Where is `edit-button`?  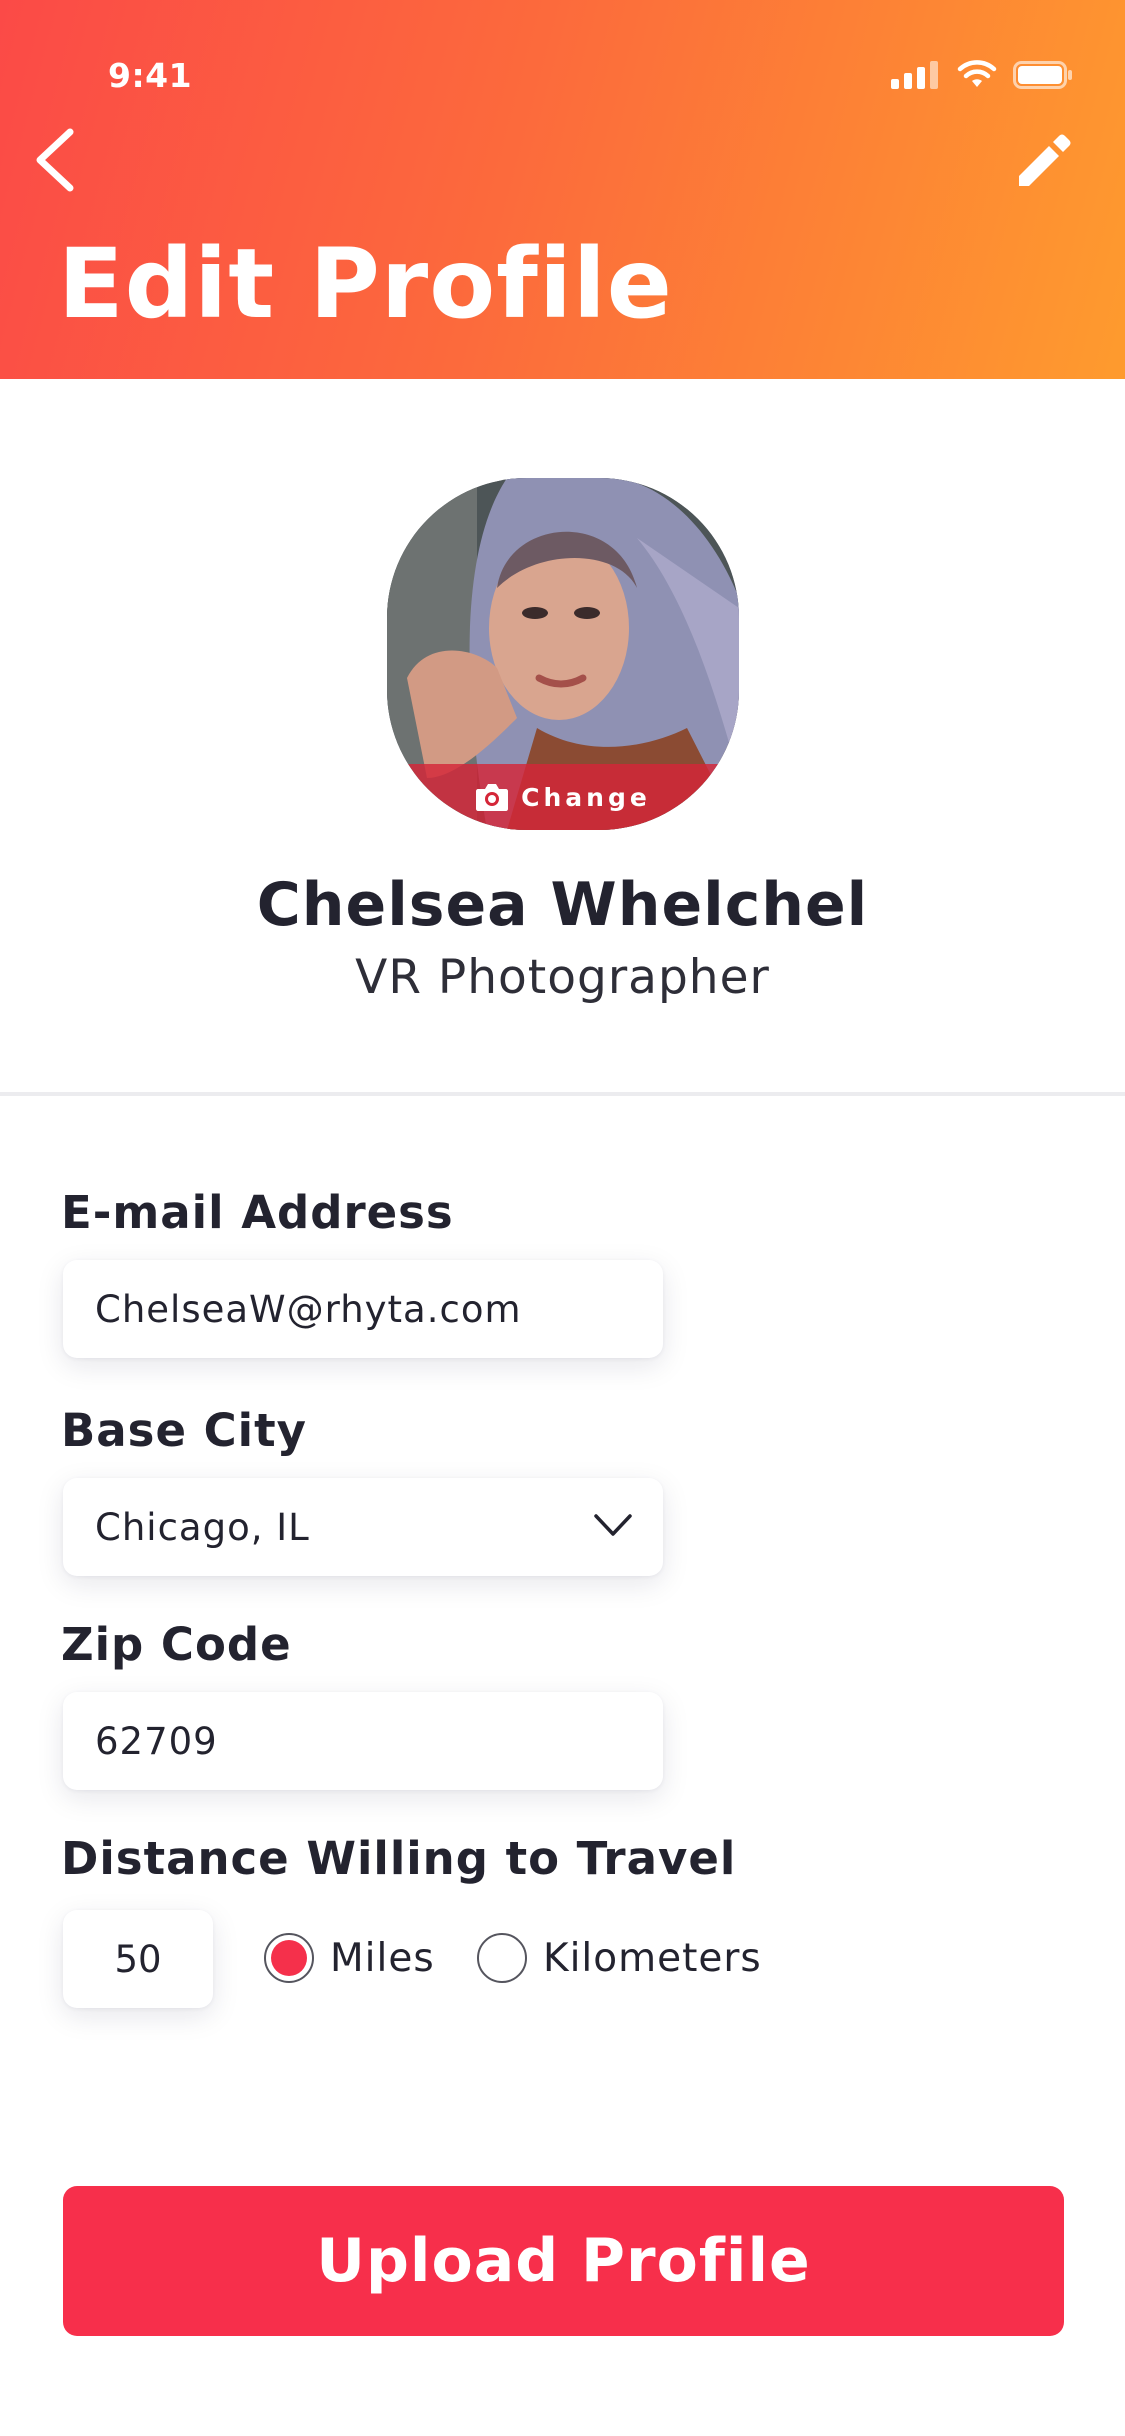 edit-button is located at coordinates (1045, 160).